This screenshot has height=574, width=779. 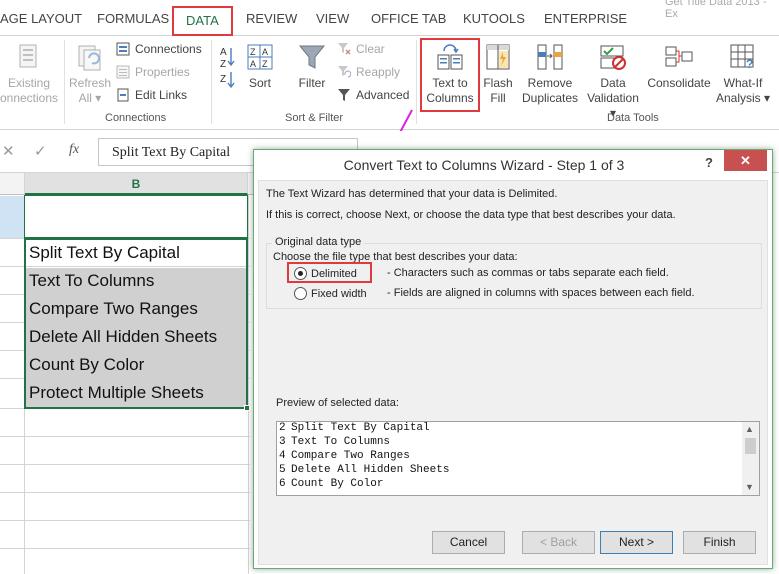 What do you see at coordinates (271, 18) in the screenshot?
I see `tab-review: REVIEW` at bounding box center [271, 18].